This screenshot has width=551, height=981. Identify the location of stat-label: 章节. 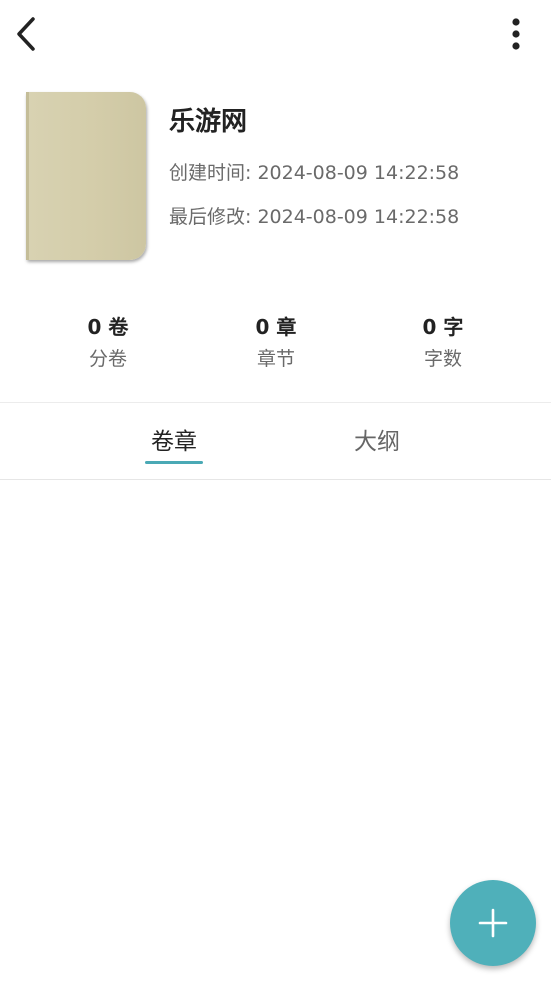
(275, 359).